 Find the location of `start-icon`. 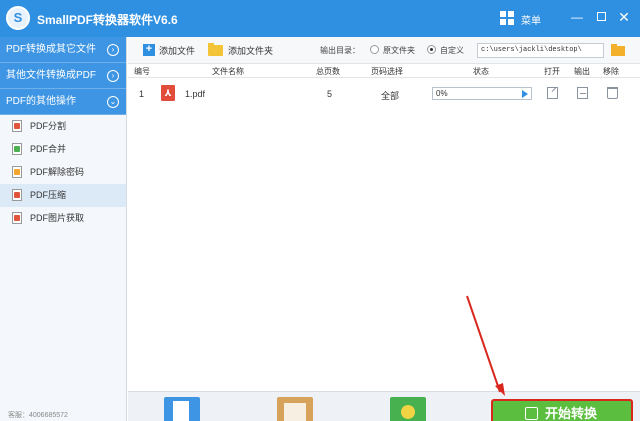

start-icon is located at coordinates (531, 413).